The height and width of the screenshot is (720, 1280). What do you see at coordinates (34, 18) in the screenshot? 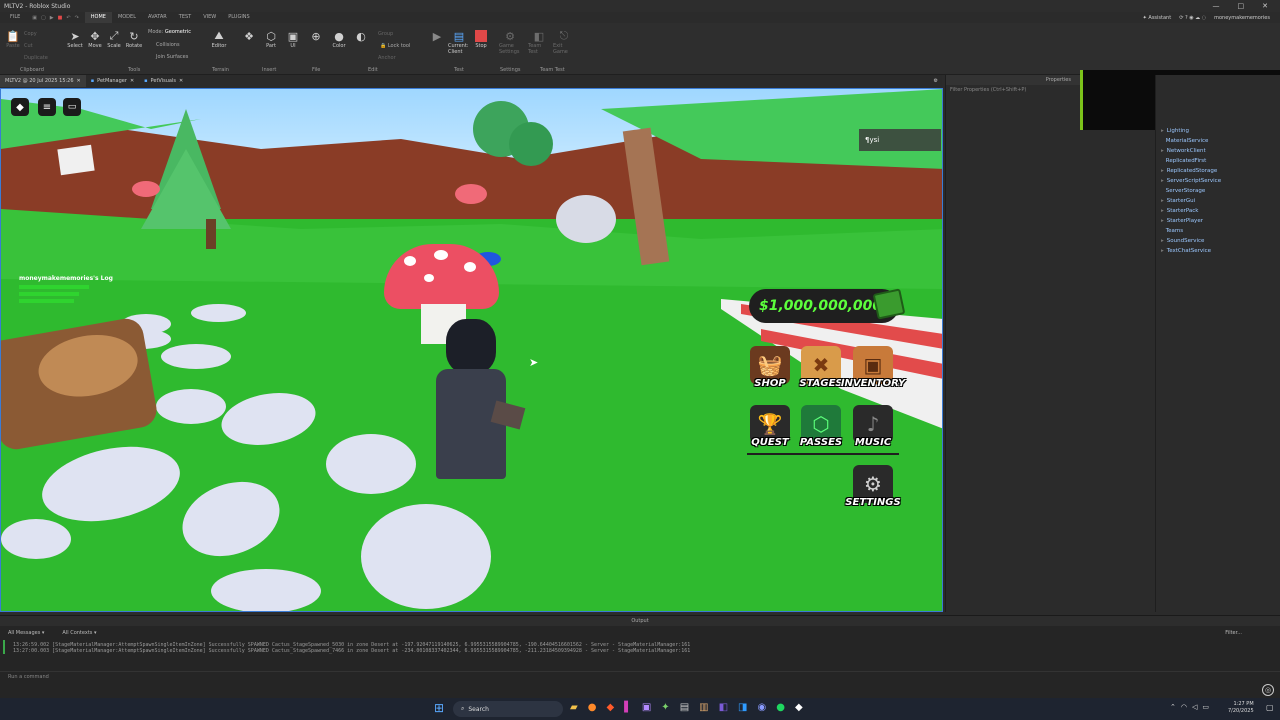
I see `save-icon: ▣` at bounding box center [34, 18].